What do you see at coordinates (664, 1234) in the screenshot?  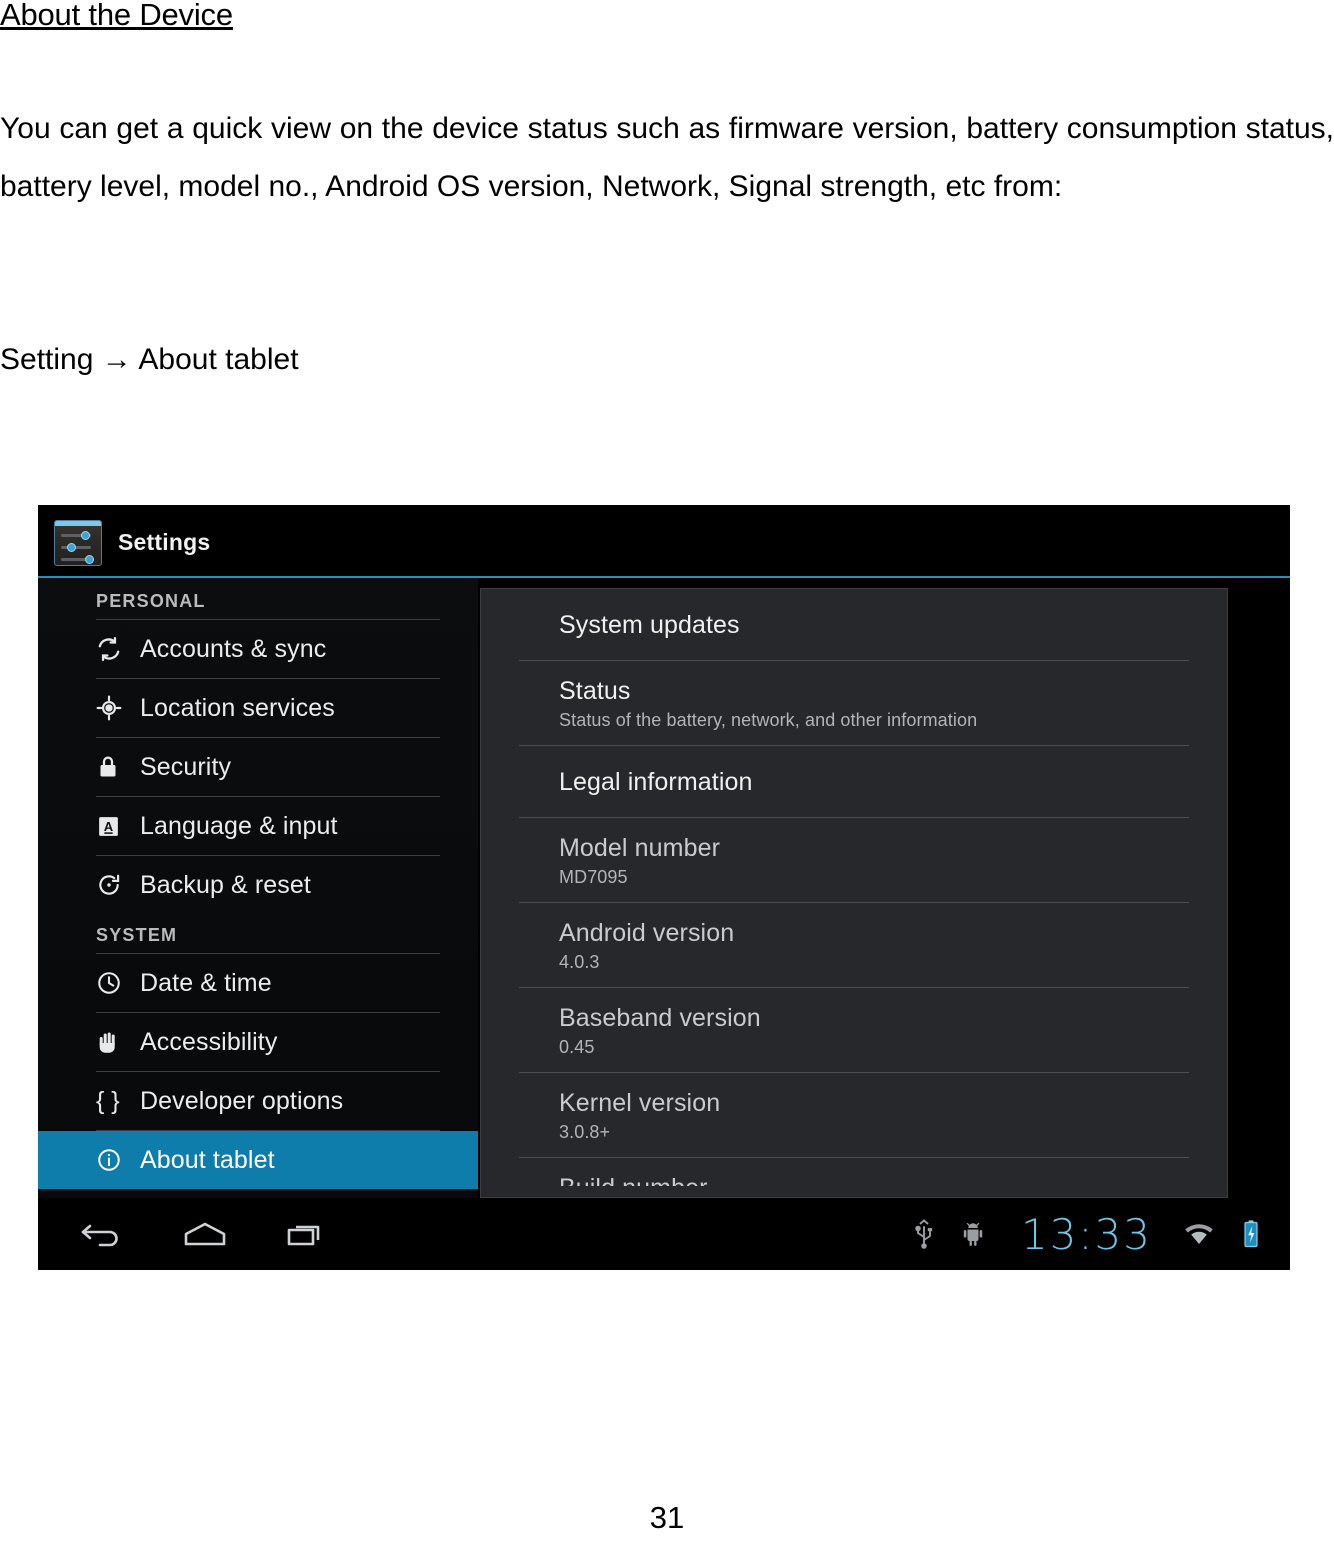 I see `system-navigation-bar: 13:33` at bounding box center [664, 1234].